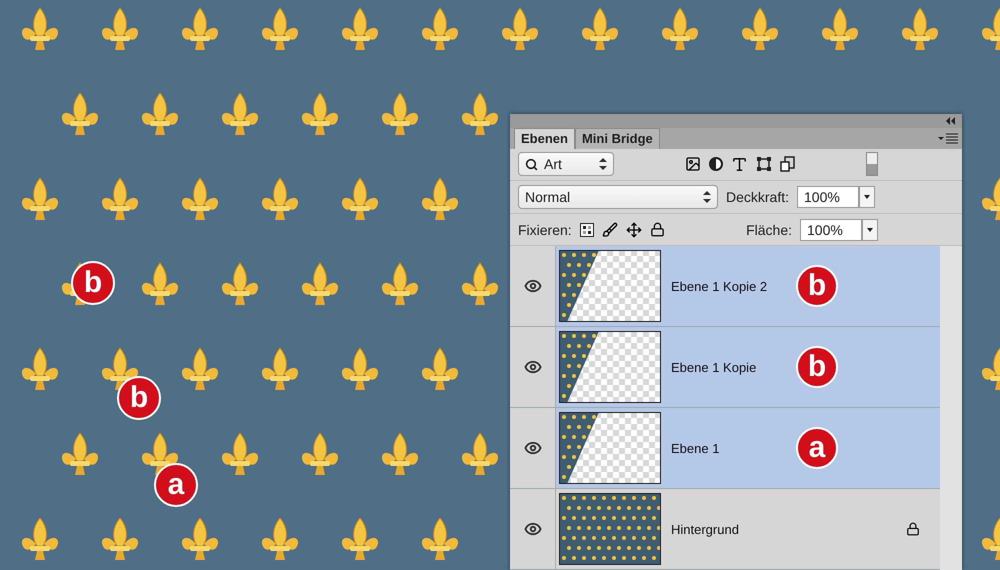 The width and height of the screenshot is (1000, 570). What do you see at coordinates (714, 367) in the screenshot?
I see `layer-name: Ebene 1 Kopie` at bounding box center [714, 367].